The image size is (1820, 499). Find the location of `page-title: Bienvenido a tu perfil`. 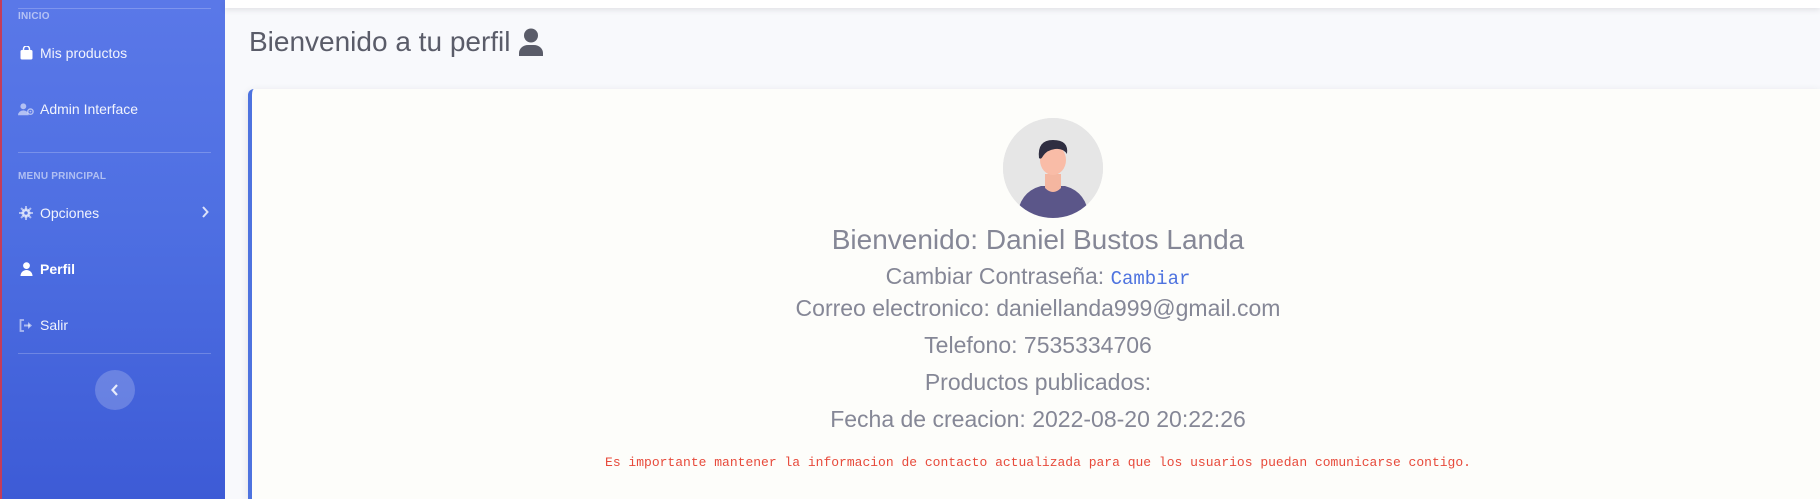

page-title: Bienvenido a tu perfil is located at coordinates (396, 42).